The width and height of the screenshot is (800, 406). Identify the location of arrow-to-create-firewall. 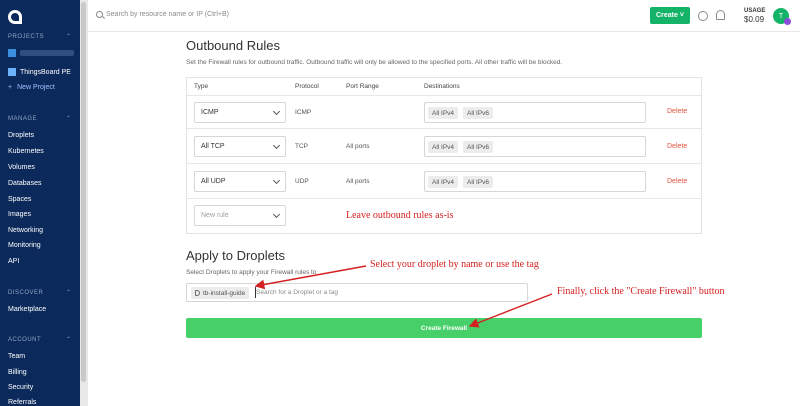
(510, 310).